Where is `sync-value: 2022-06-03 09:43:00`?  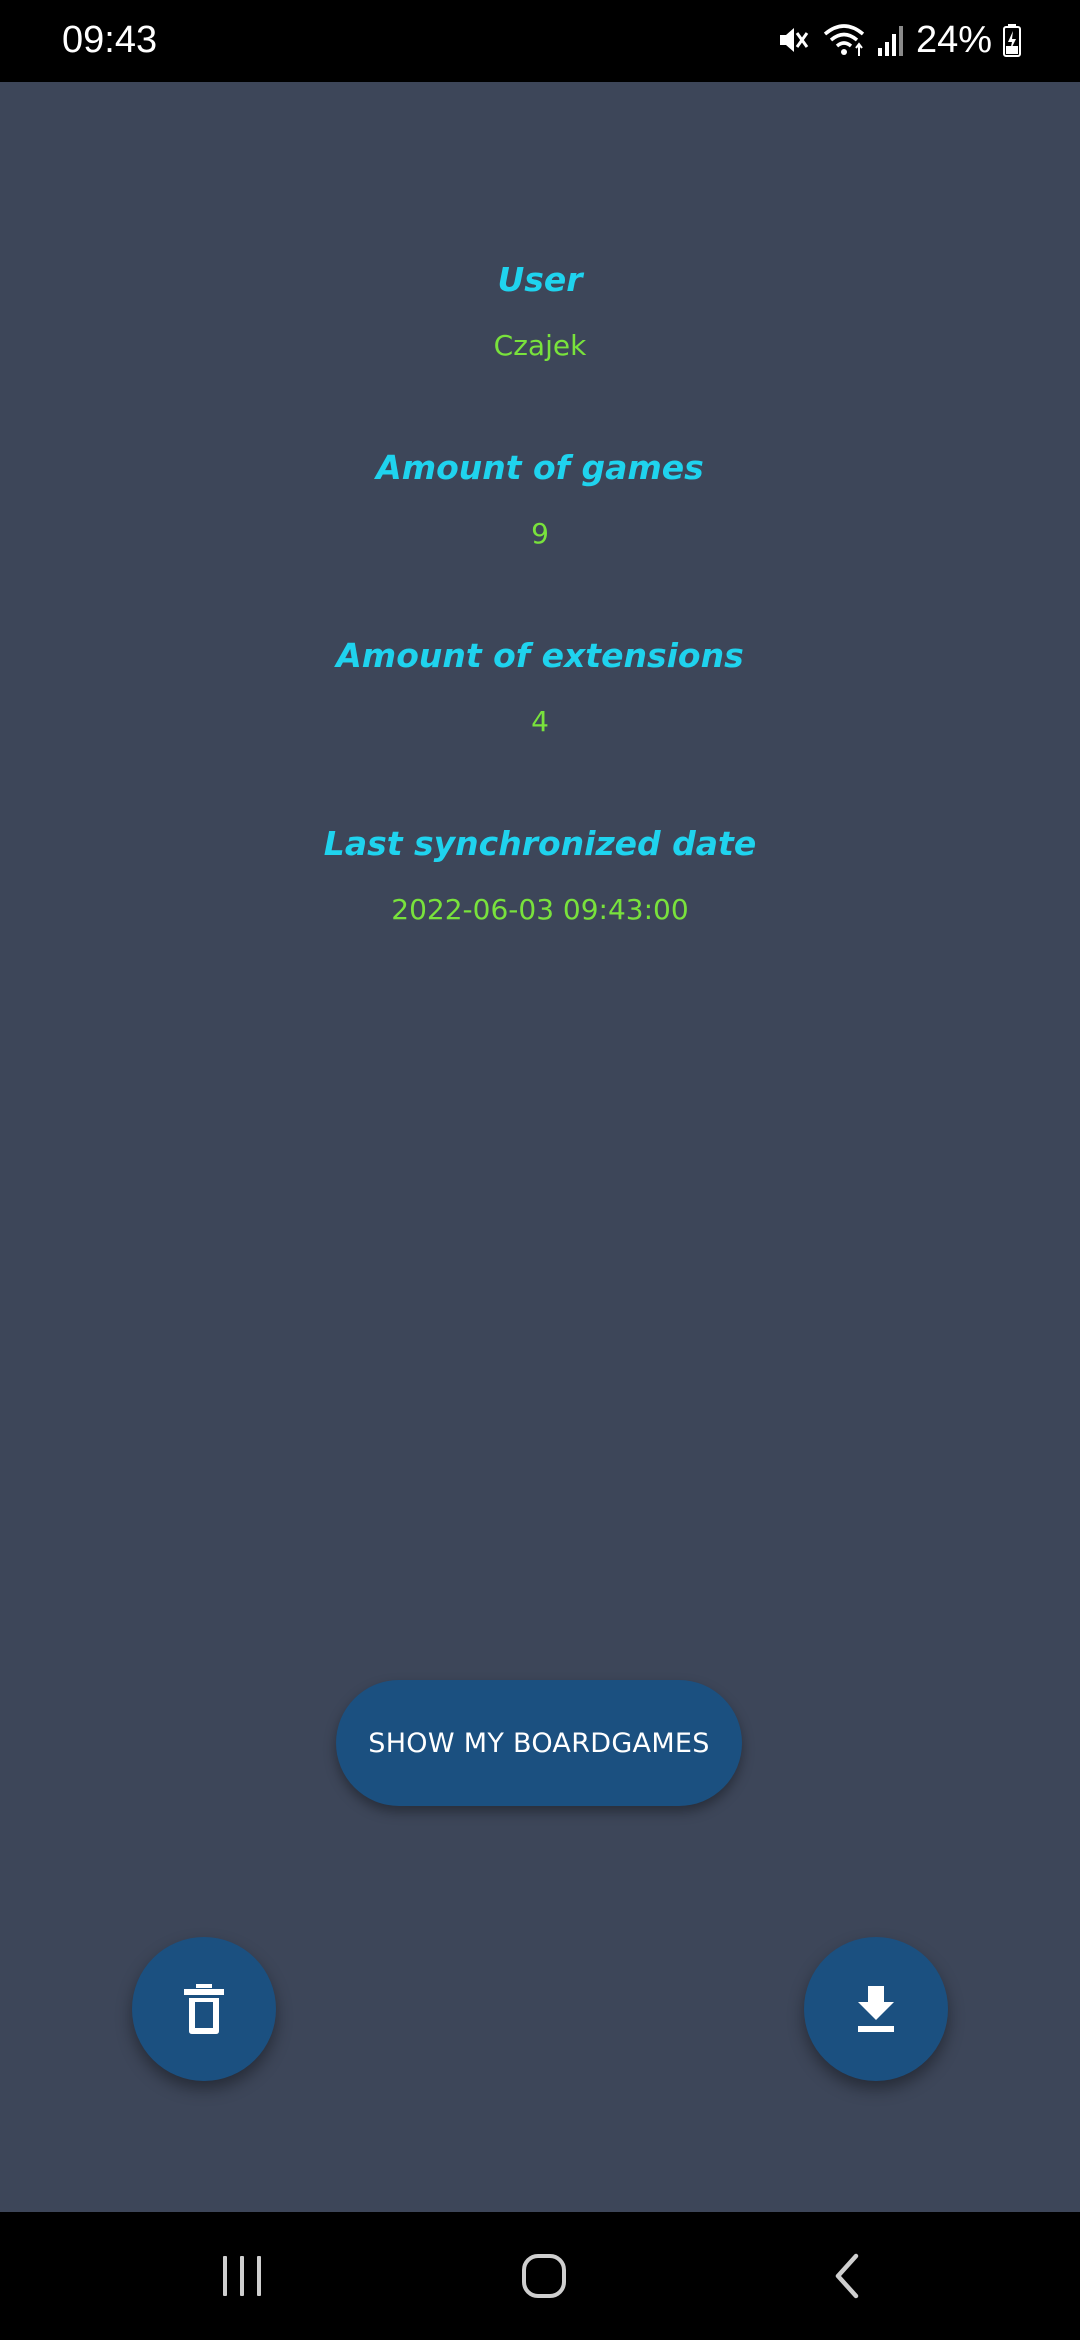 sync-value: 2022-06-03 09:43:00 is located at coordinates (540, 909).